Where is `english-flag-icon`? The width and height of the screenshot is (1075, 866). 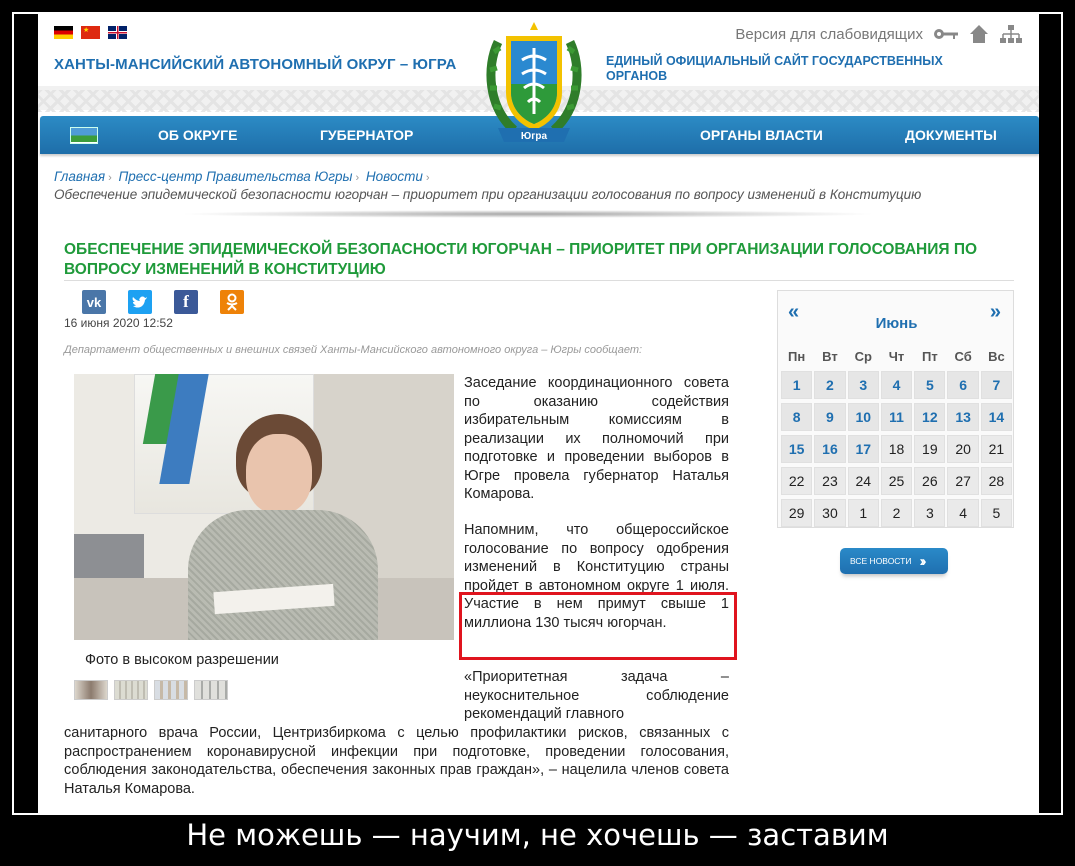 english-flag-icon is located at coordinates (117, 32).